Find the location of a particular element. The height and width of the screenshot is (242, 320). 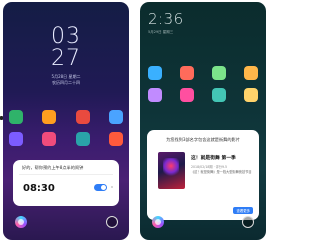

more-button: 查看更多 is located at coordinates (243, 210).